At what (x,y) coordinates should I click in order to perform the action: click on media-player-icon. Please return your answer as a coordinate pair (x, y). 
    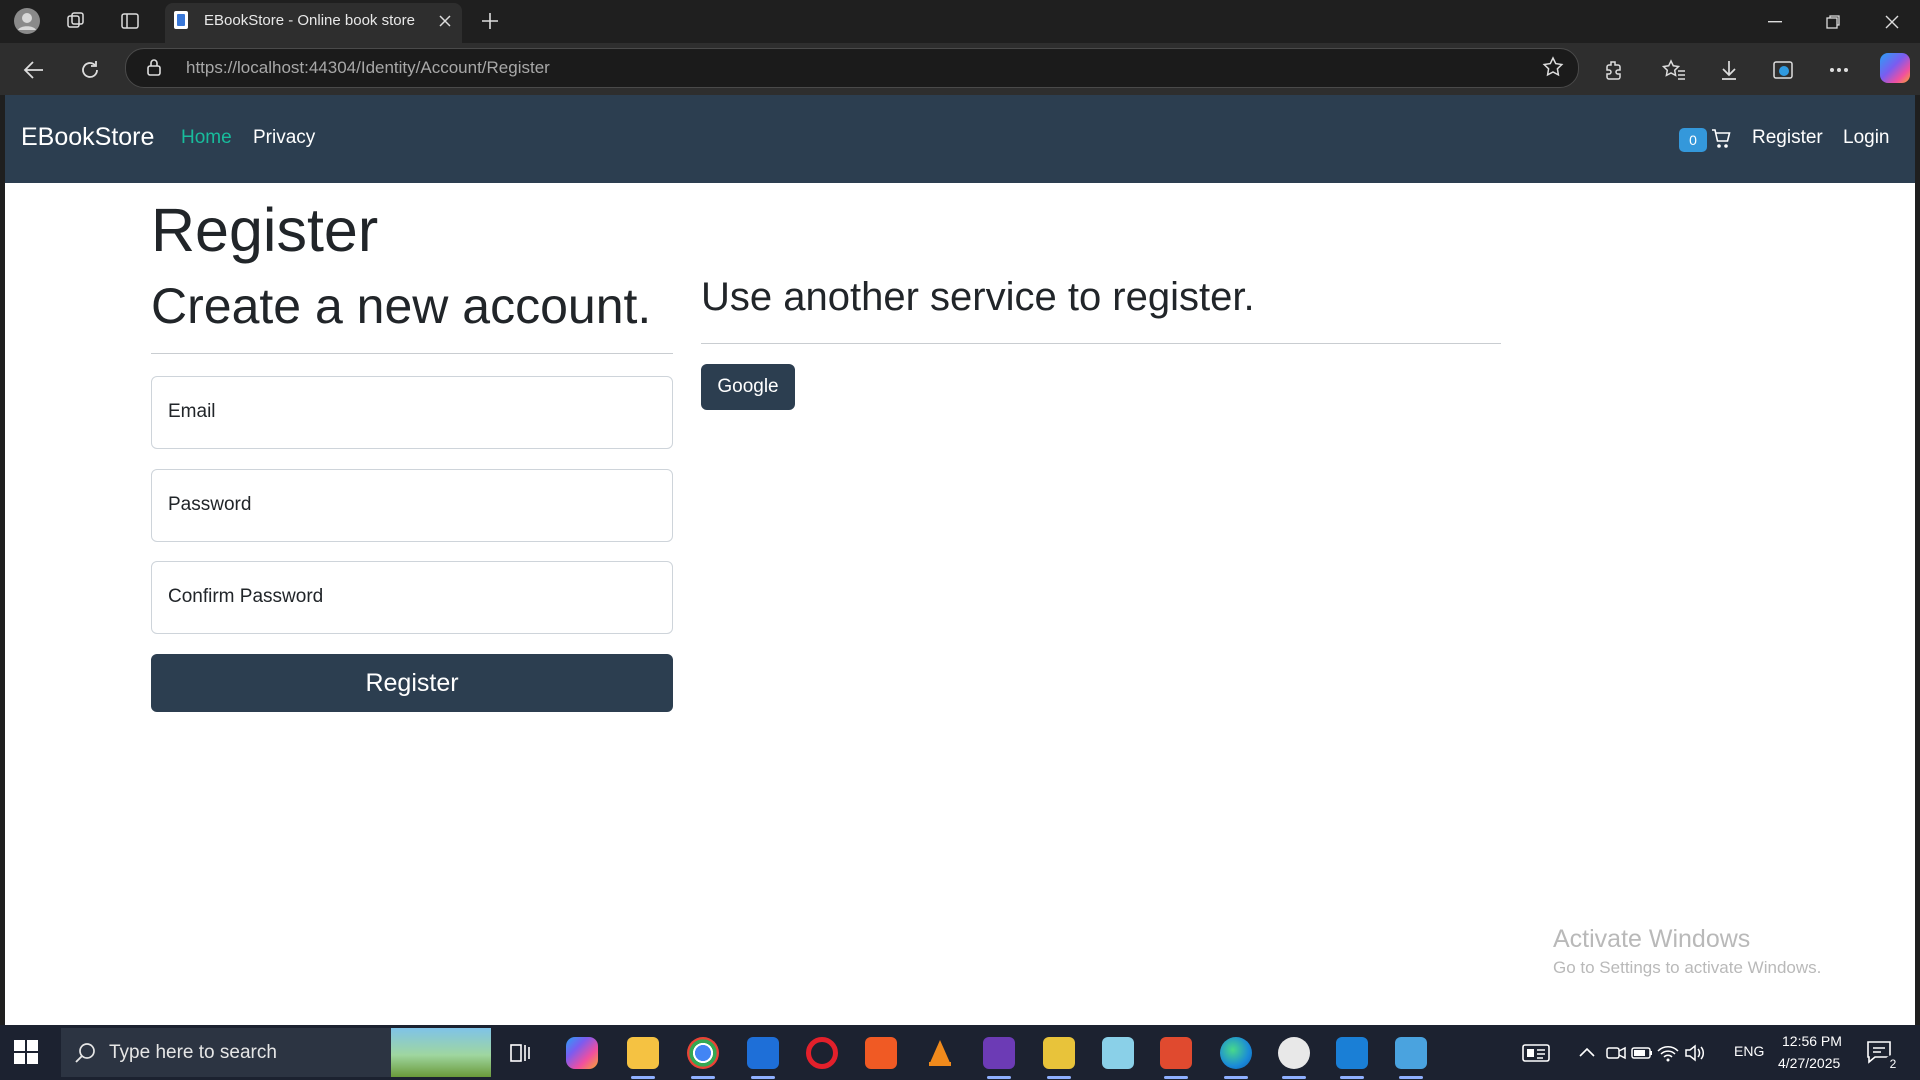
    Looking at the image, I should click on (763, 1053).